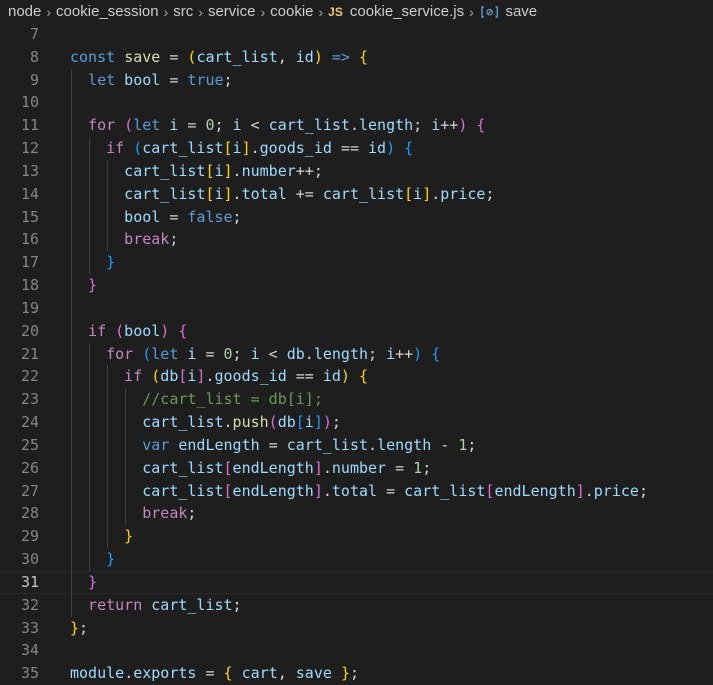  I want to click on breadcrumb-item-service: service, so click(232, 11).